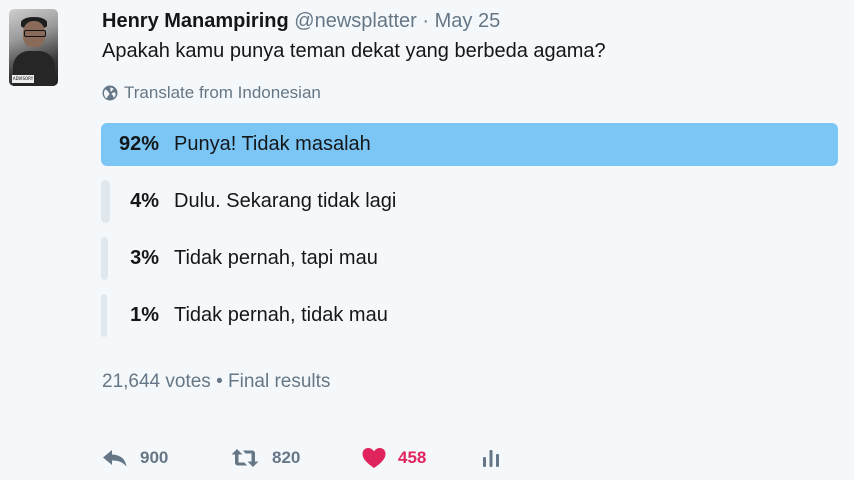 The image size is (854, 480). What do you see at coordinates (469, 258) in the screenshot?
I see `poll-choice-3: 3% Tidak pernah, tapi mau` at bounding box center [469, 258].